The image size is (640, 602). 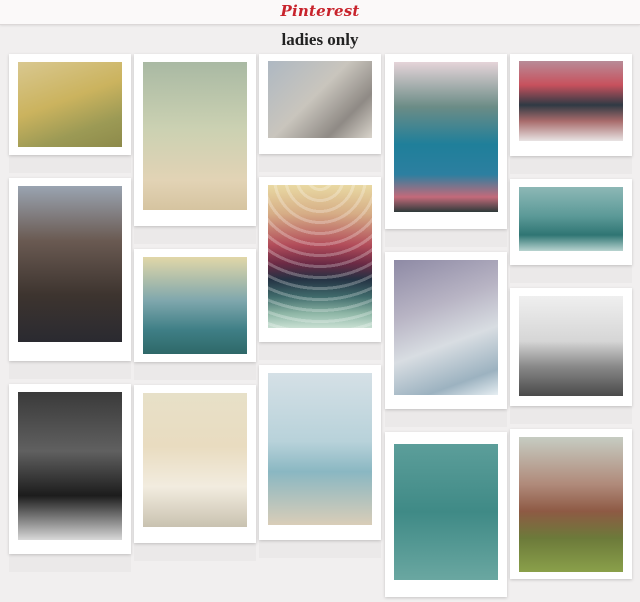 I want to click on top-bar: Pinterest, so click(x=320, y=12).